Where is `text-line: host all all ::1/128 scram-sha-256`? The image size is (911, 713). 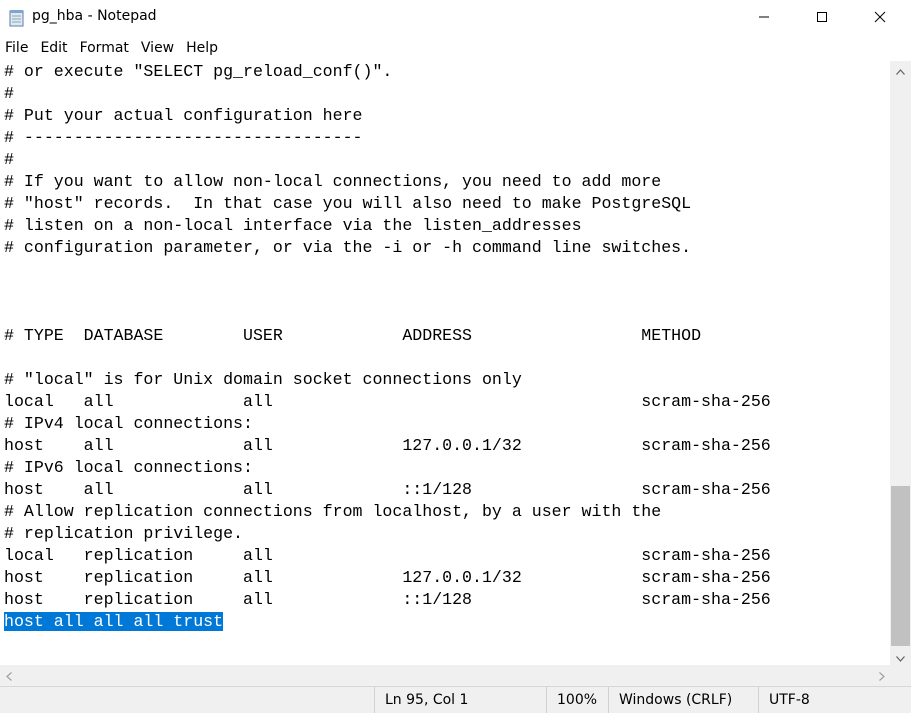 text-line: host all all ::1/128 scram-sha-256 is located at coordinates (387, 490).